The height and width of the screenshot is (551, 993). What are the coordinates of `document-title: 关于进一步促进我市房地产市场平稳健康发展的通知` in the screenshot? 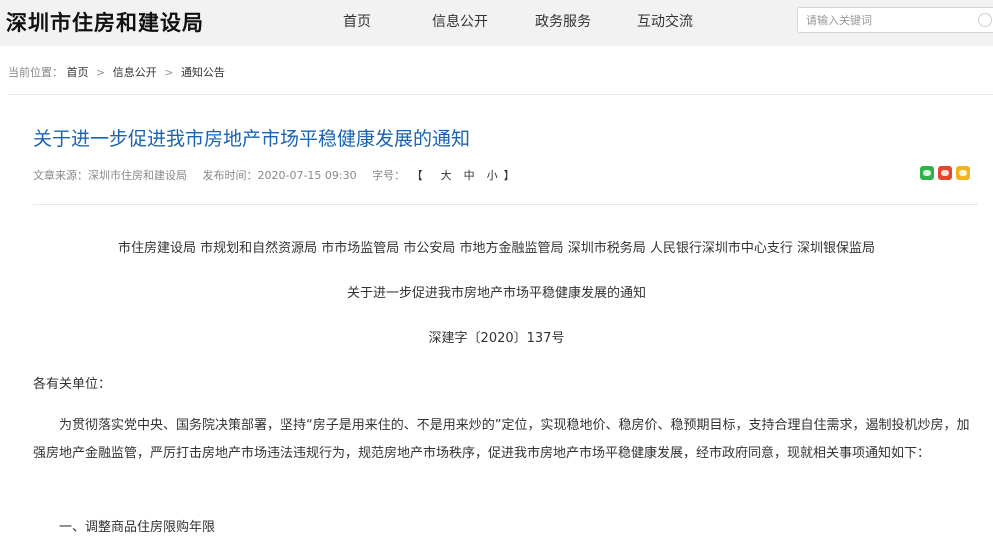 It's located at (496, 293).